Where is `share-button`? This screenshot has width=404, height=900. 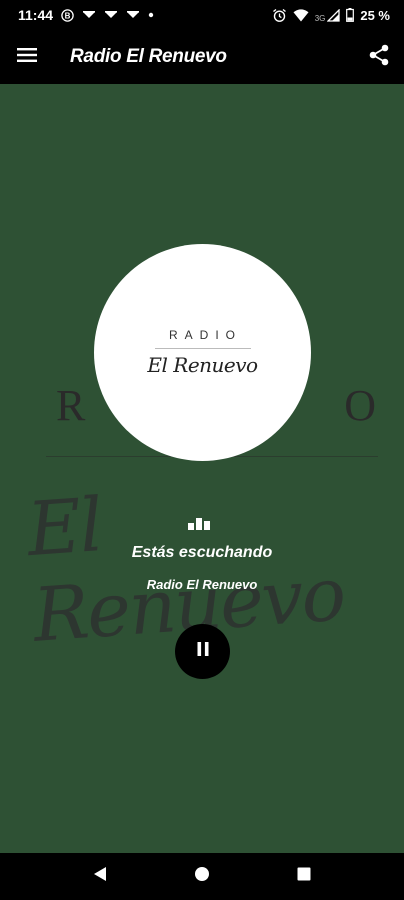
share-button is located at coordinates (379, 57).